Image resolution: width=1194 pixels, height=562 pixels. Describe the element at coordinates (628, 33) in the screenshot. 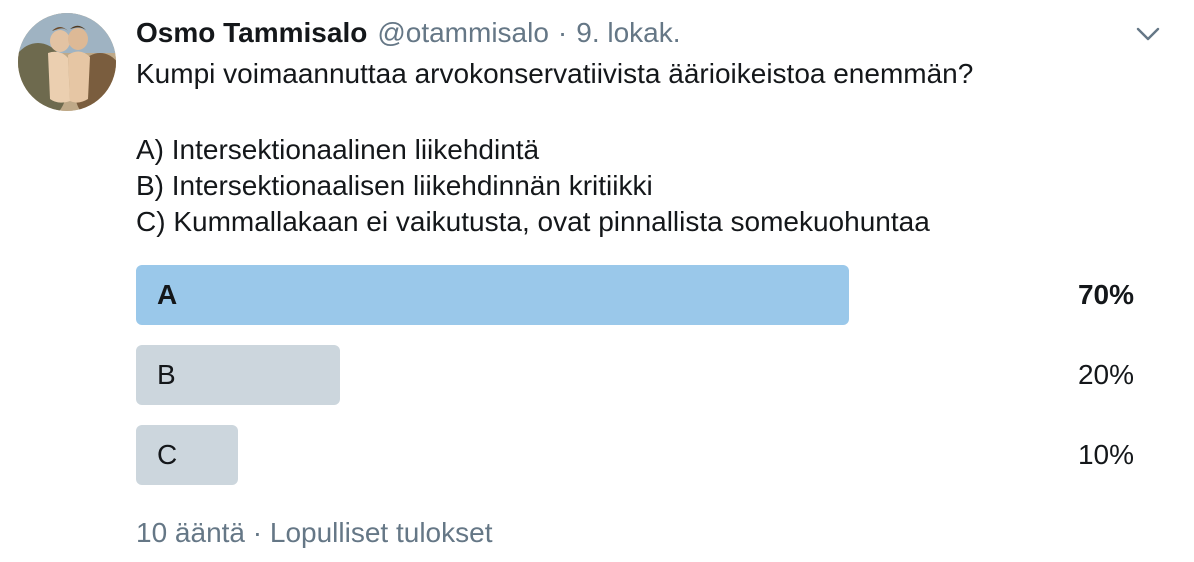

I see `tweet-date: 9. lokak.` at that location.